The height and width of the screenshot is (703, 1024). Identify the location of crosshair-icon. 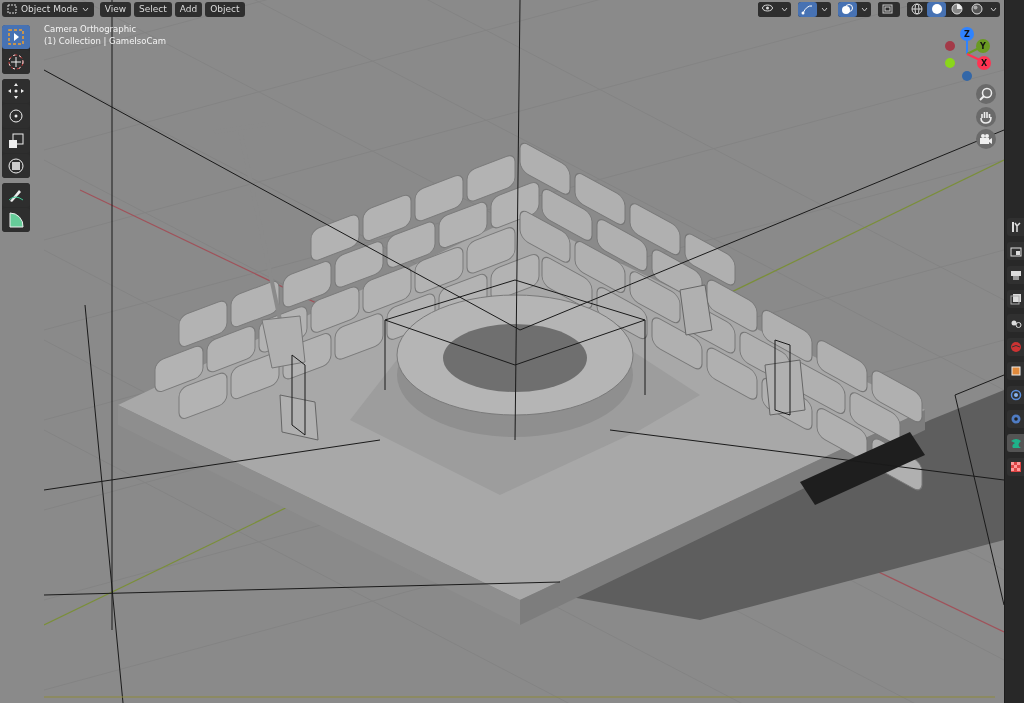
(16, 62).